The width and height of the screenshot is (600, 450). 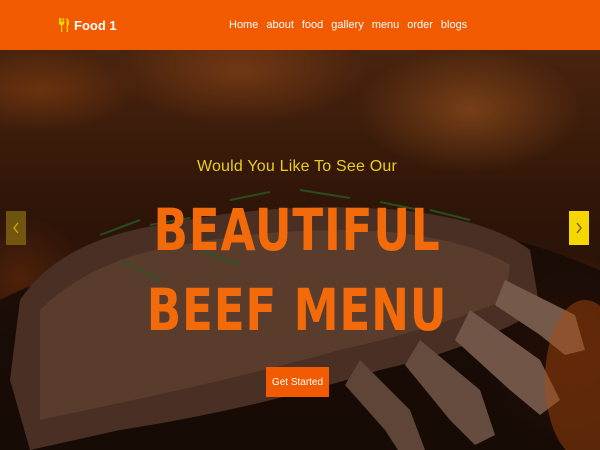 I want to click on nav-item-gallery: gallery, so click(x=347, y=25).